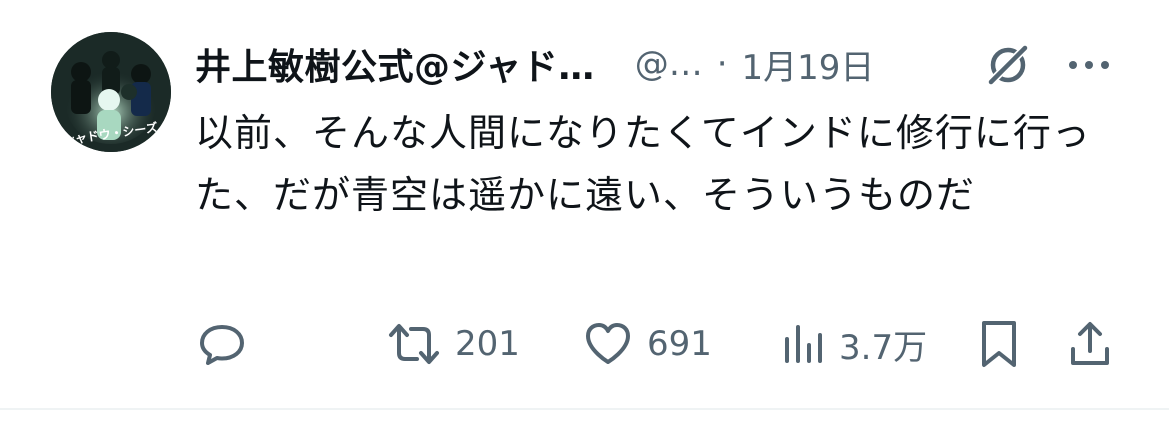  Describe the element at coordinates (608, 343) in the screenshot. I see `heart-icon` at that location.